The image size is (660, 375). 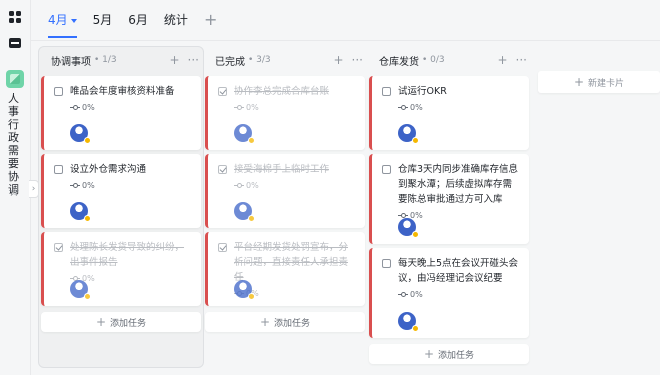 I want to click on task-title: 唯品会年度审核资料准备, so click(x=122, y=91).